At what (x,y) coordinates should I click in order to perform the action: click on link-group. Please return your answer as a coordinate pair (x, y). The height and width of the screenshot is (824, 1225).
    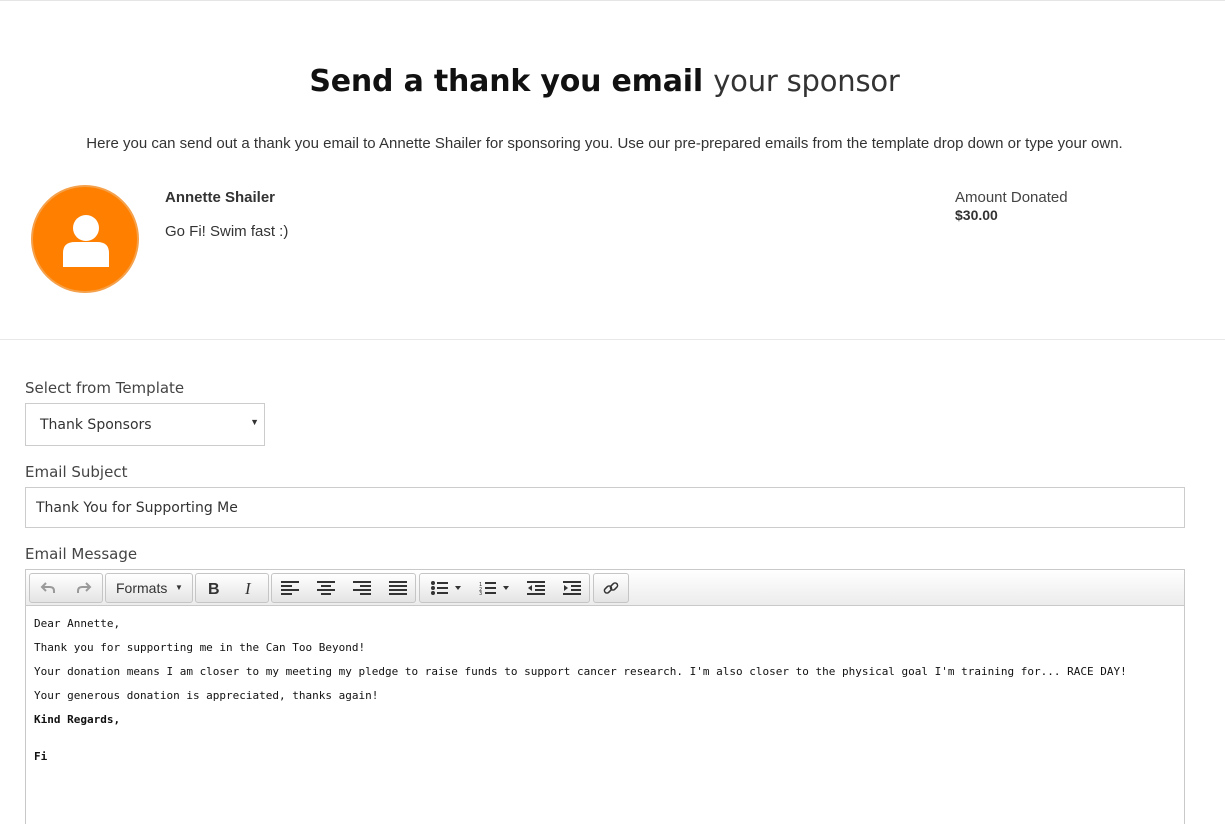
    Looking at the image, I should click on (611, 588).